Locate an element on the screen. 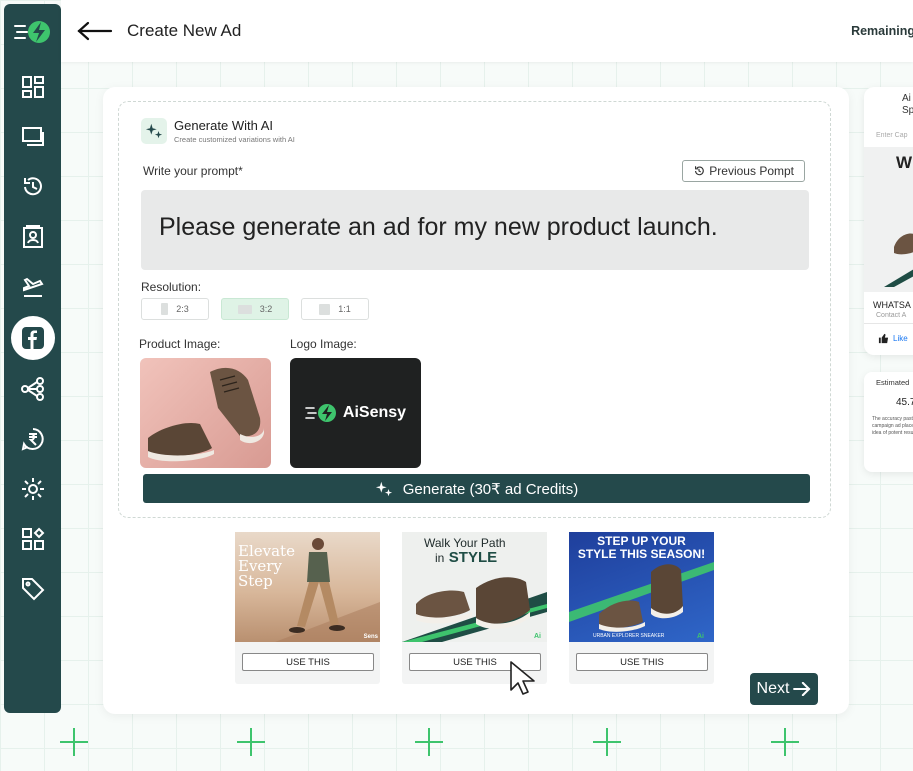  resolution-label: Resolution: is located at coordinates (171, 287).